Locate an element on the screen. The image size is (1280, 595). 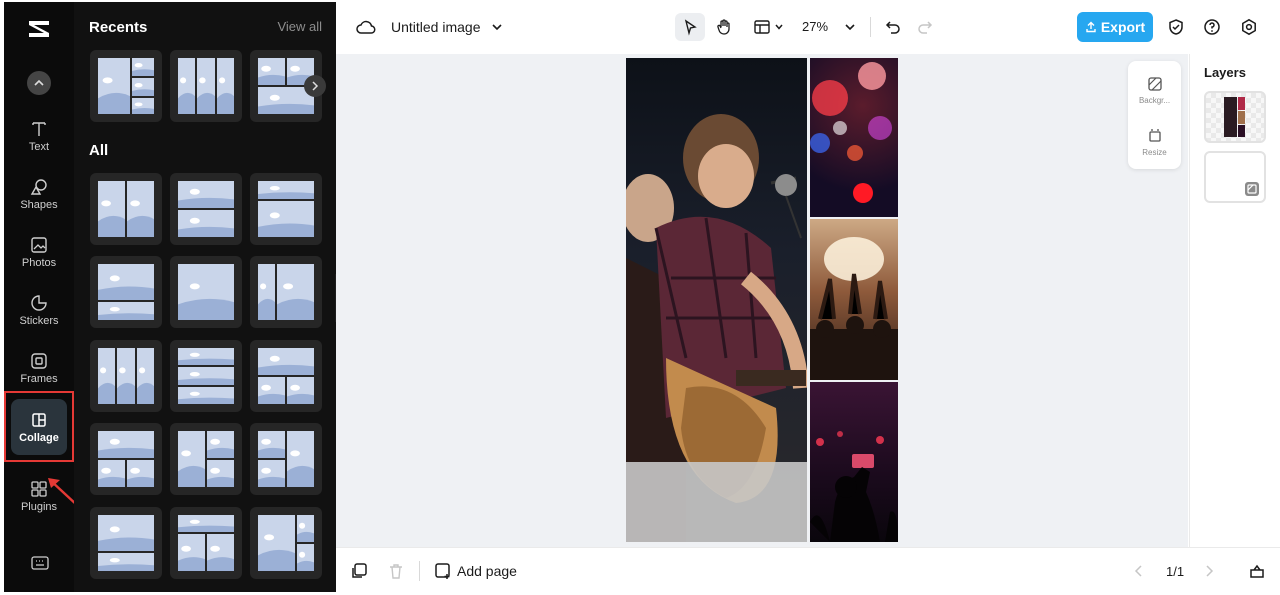
collage-photo-concert-crowd is located at coordinates (854, 299).